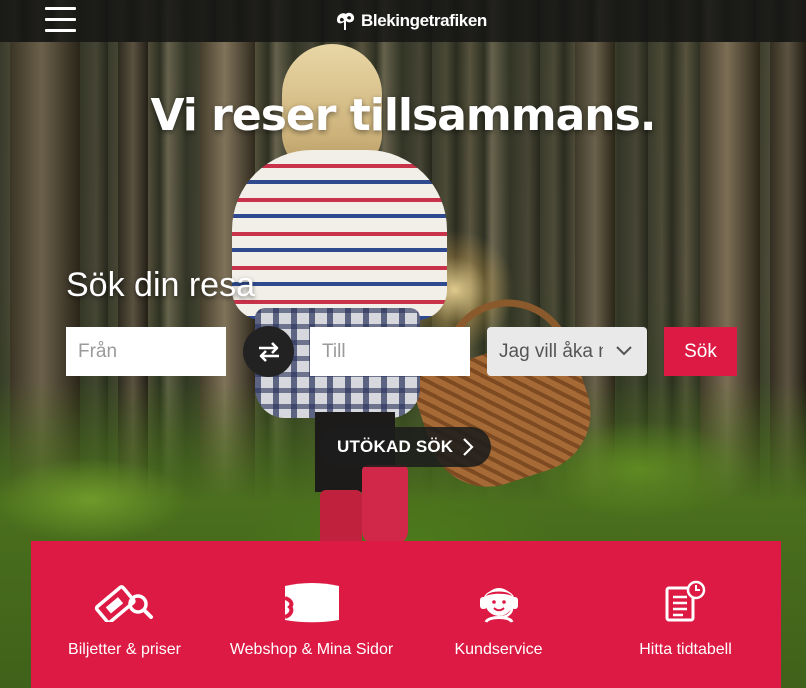 This screenshot has height=688, width=806. I want to click on timetable-clock-icon, so click(685, 601).